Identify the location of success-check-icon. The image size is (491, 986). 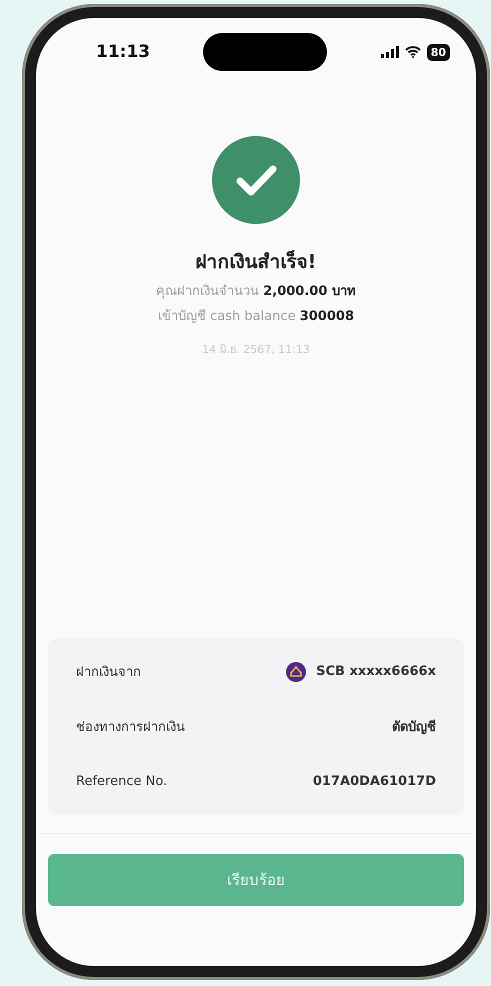
(256, 180).